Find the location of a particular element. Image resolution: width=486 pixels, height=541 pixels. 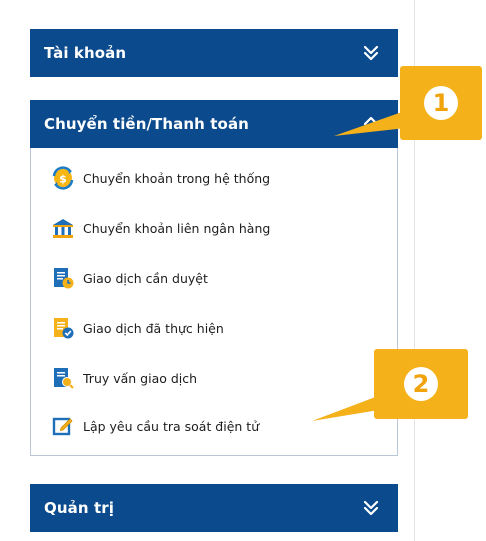

callout-marker-1: 1 is located at coordinates (441, 103).